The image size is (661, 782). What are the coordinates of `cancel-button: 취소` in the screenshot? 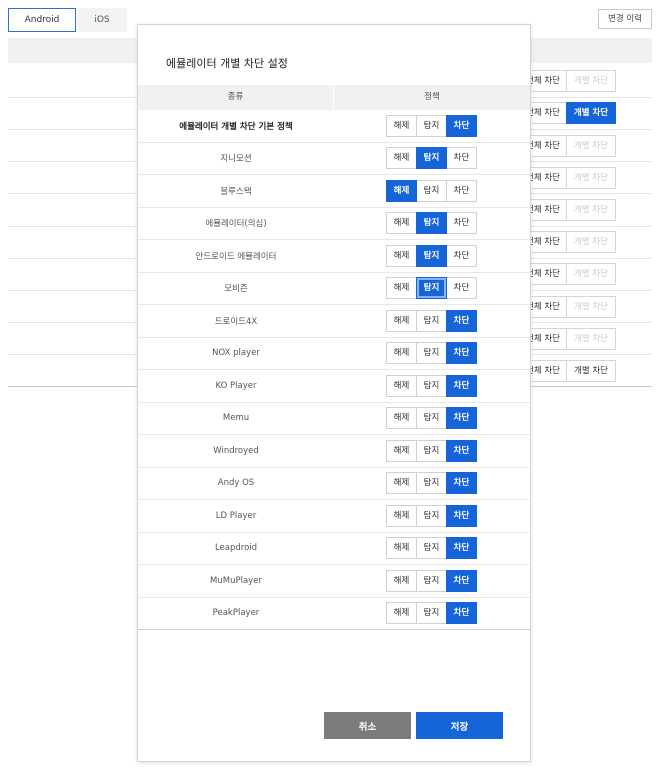 It's located at (367, 725).